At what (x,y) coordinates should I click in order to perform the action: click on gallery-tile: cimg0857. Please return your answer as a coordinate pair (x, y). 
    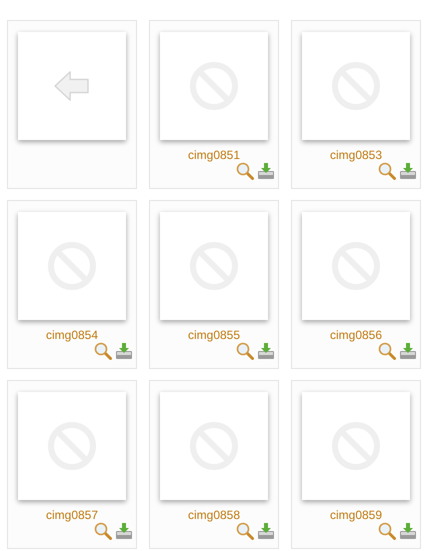
    Looking at the image, I should click on (72, 464).